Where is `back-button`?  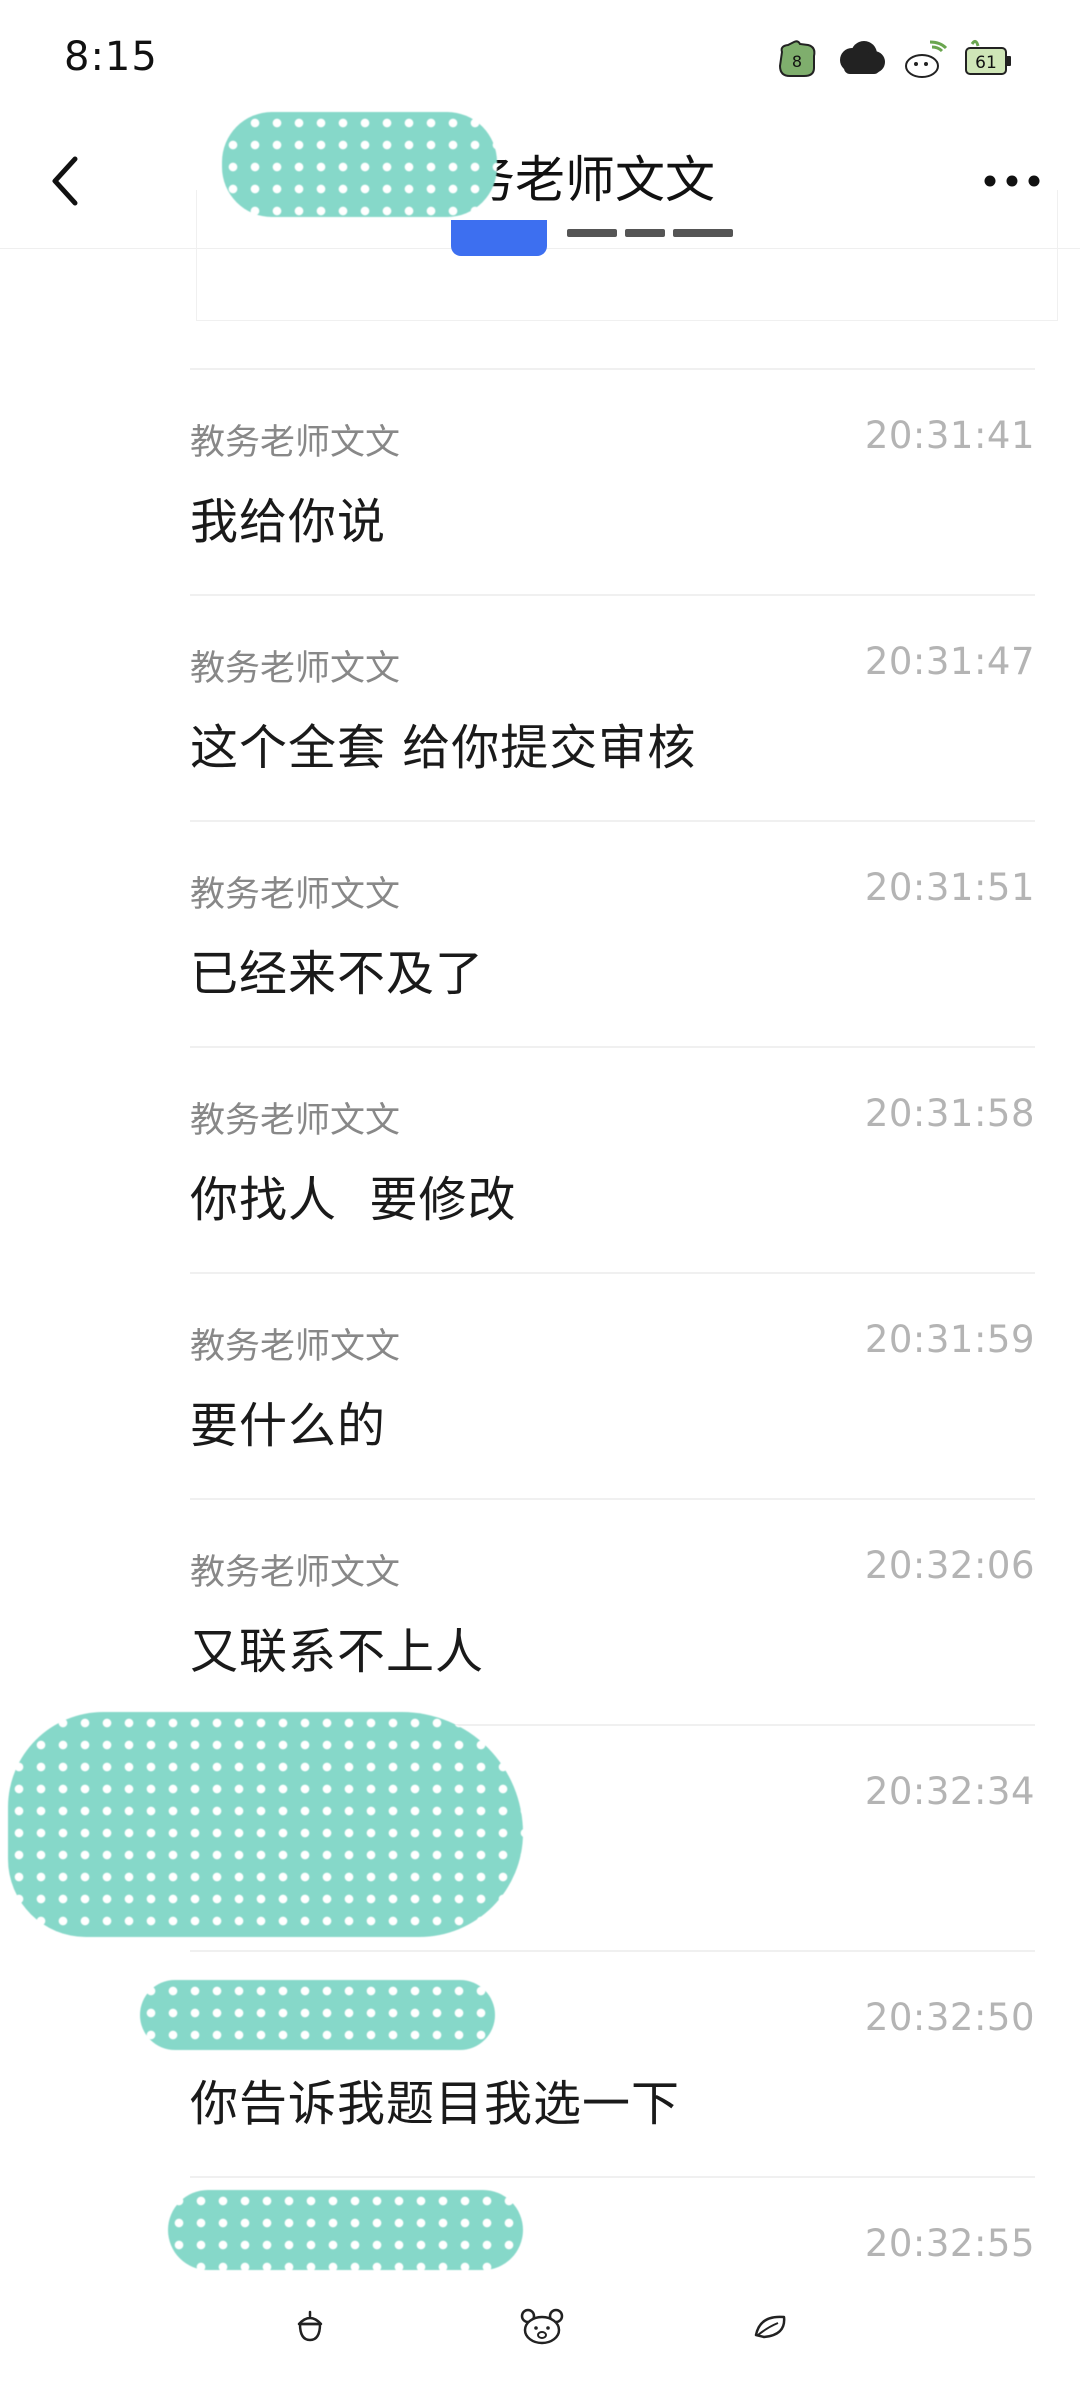 back-button is located at coordinates (65, 181).